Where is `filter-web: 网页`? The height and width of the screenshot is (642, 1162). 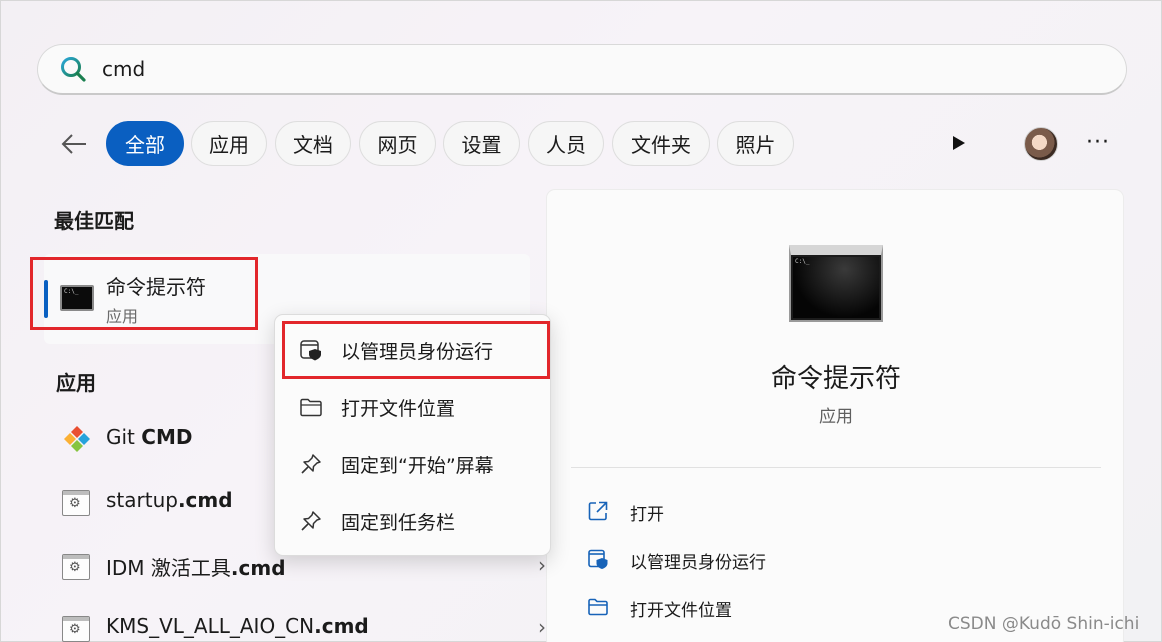
filter-web: 网页 is located at coordinates (397, 143).